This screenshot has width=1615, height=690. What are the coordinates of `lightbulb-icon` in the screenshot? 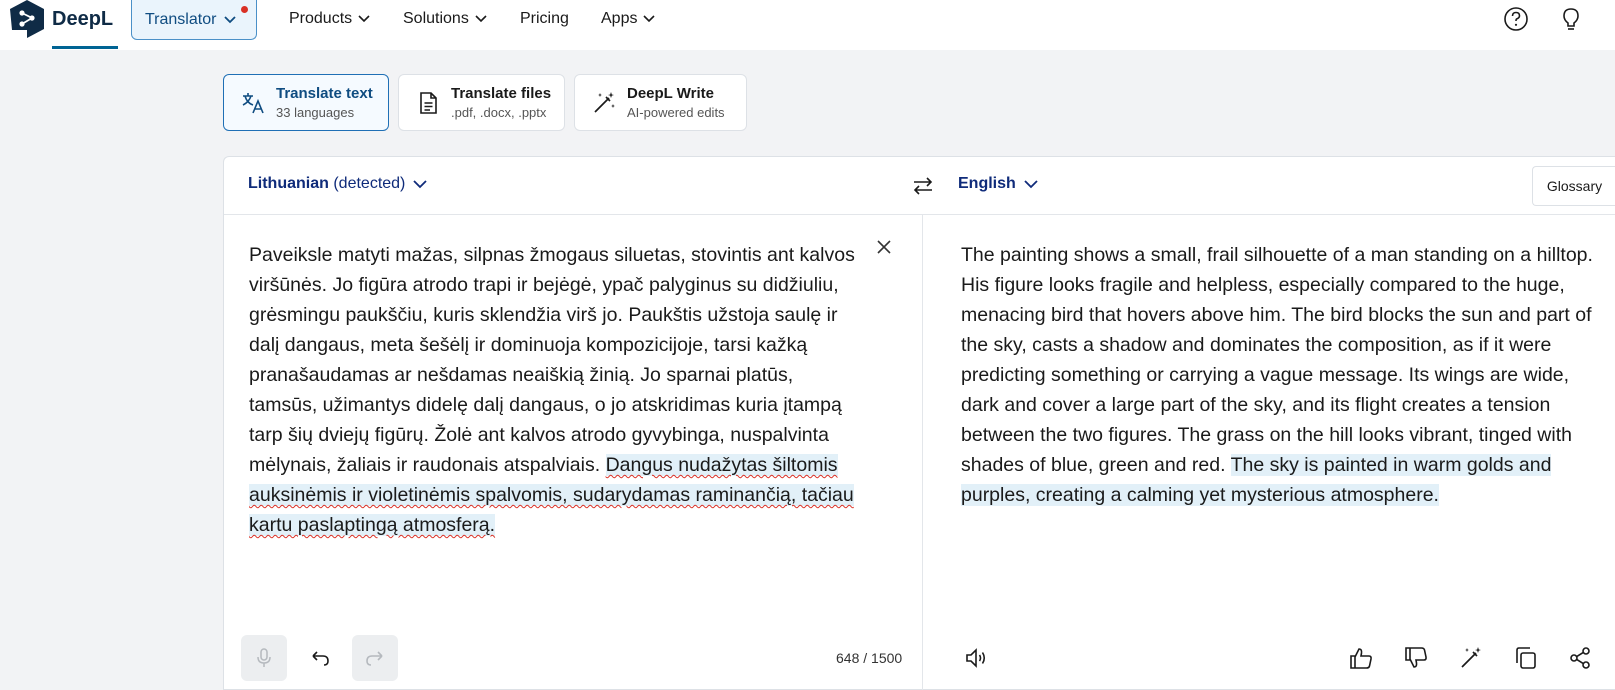 It's located at (1571, 19).